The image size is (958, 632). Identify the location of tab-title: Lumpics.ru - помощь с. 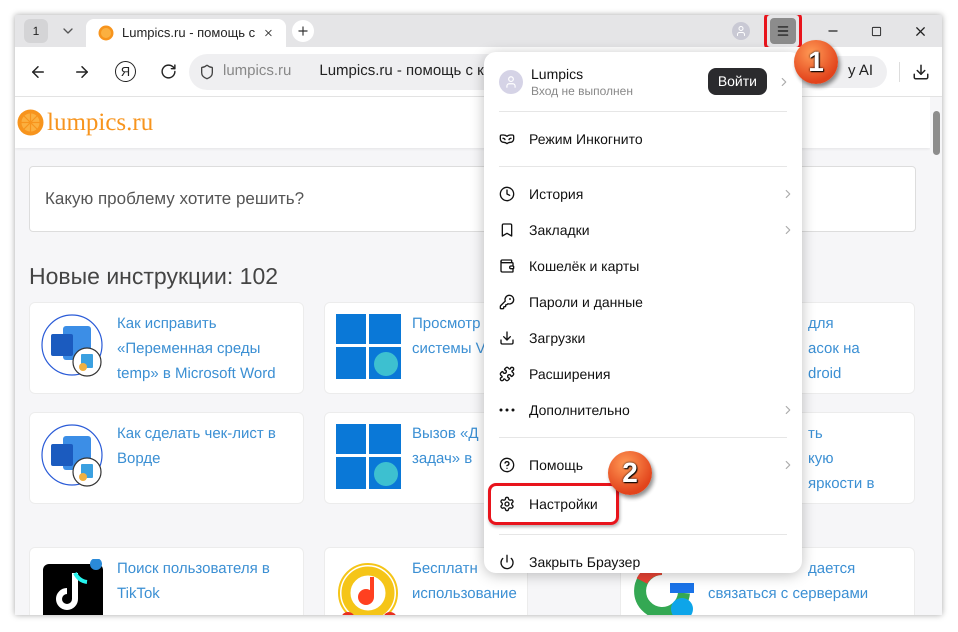
(189, 33).